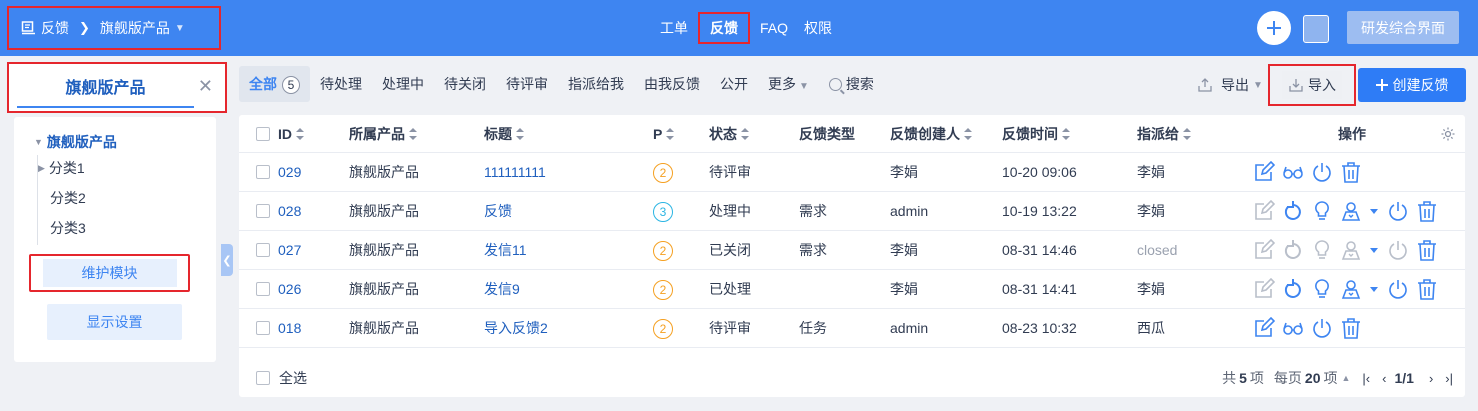 This screenshot has height=411, width=1478. I want to click on cell-id: 028, so click(289, 211).